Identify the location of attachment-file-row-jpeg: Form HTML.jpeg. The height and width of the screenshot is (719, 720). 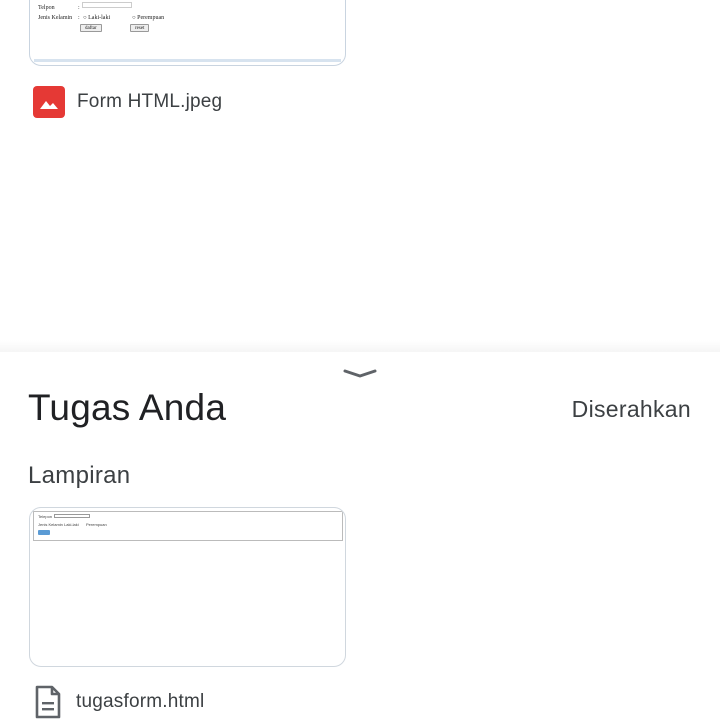
(127, 102).